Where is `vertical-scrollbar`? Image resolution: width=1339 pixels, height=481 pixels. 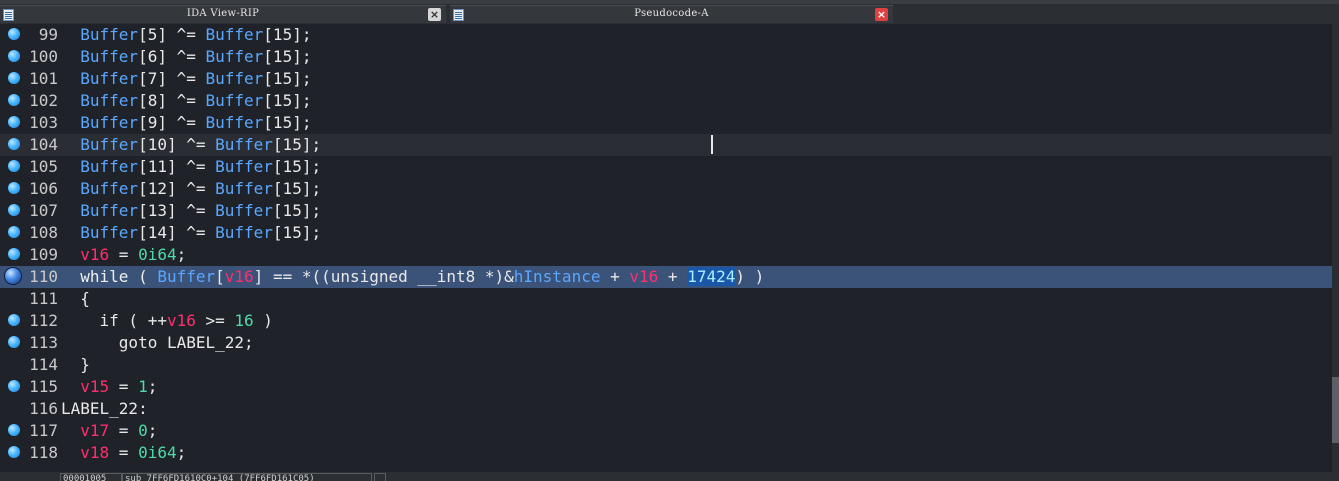
vertical-scrollbar is located at coordinates (1335, 248).